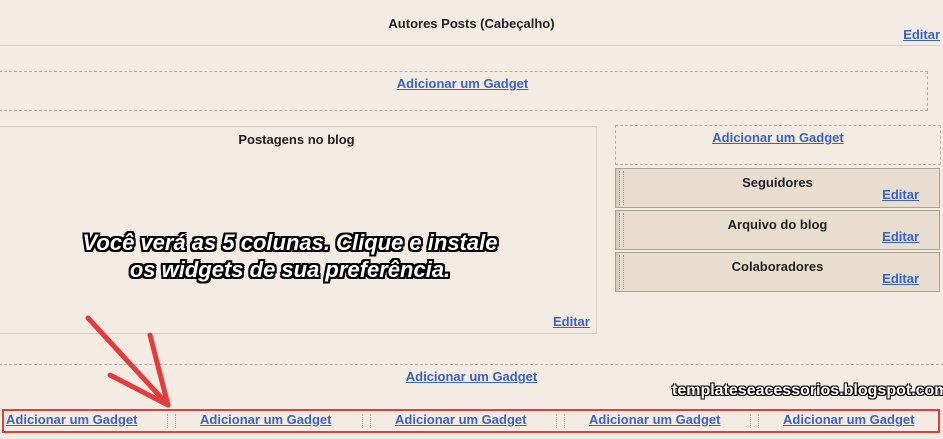 Image resolution: width=943 pixels, height=439 pixels. Describe the element at coordinates (460, 419) in the screenshot. I see `footer-add-gadget-3: Adicionar um Gadget` at that location.